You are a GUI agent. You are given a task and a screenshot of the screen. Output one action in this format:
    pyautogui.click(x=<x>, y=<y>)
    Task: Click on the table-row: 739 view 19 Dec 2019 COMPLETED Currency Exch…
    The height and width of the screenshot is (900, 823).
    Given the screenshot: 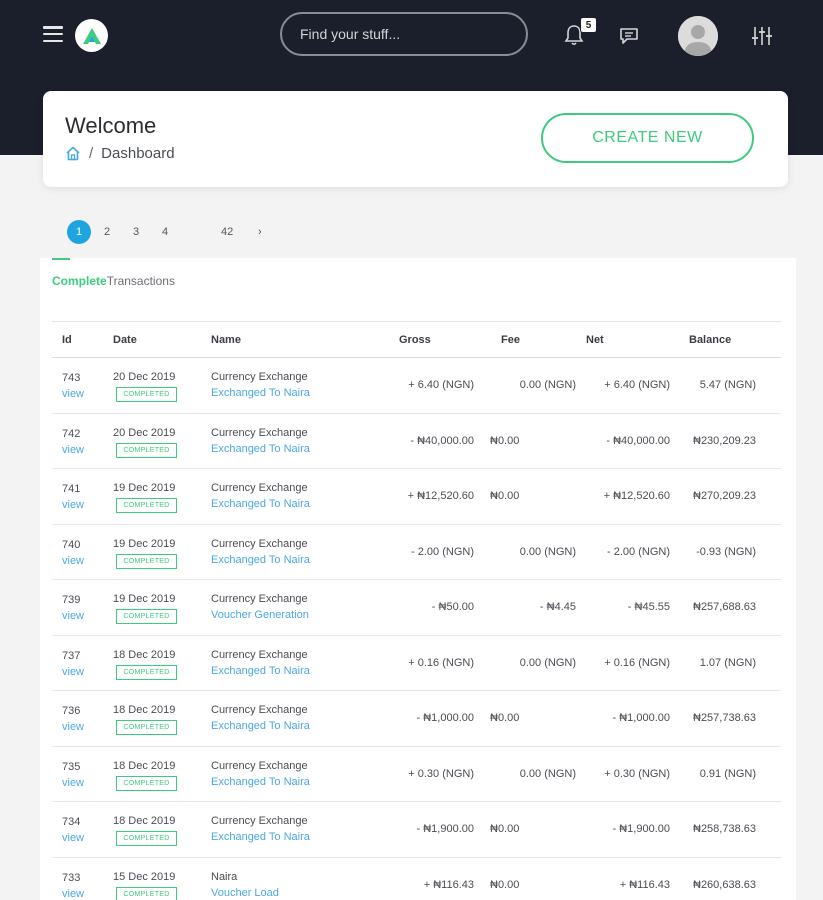 What is the action you would take?
    pyautogui.click(x=416, y=608)
    